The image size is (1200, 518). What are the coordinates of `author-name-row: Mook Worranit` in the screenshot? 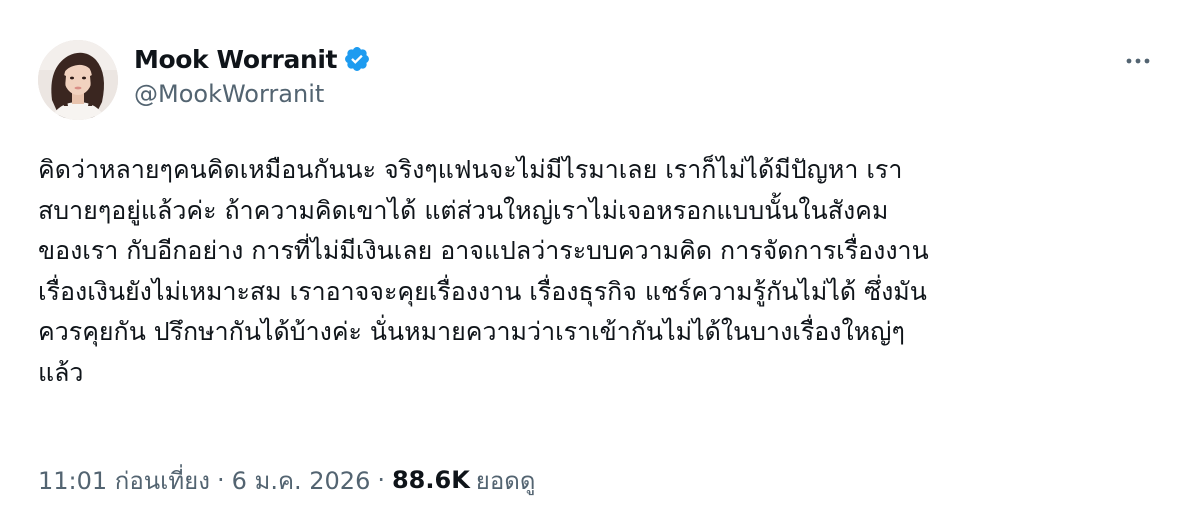 It's located at (252, 59).